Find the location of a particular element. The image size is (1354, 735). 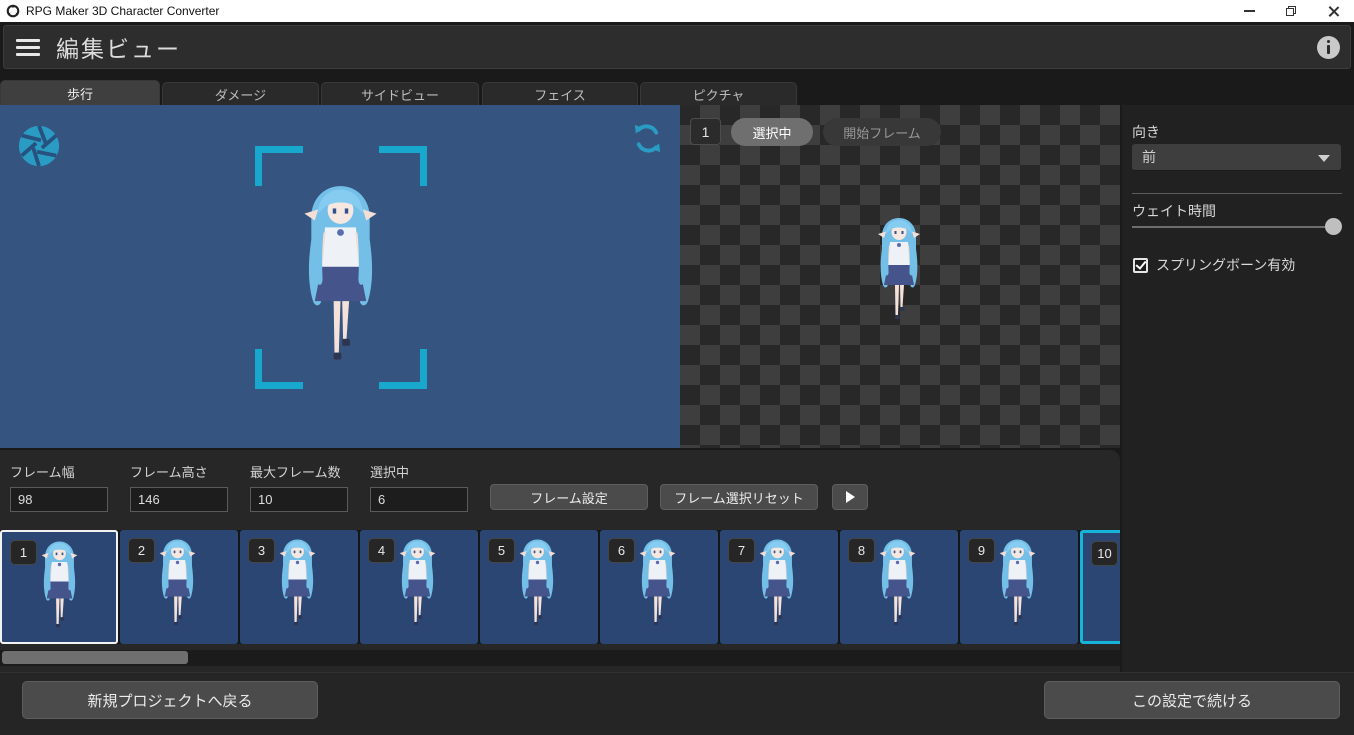

max-frames-label: 最大フレーム数 is located at coordinates (295, 472).